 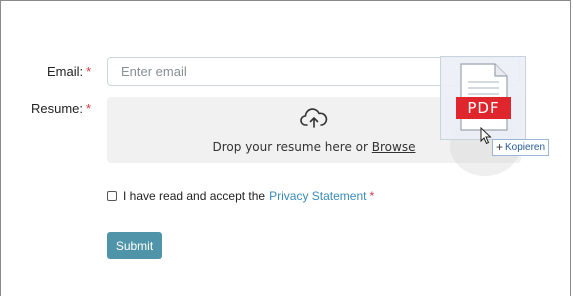 What do you see at coordinates (194, 196) in the screenshot?
I see `checkbox-label: I have read and accept the` at bounding box center [194, 196].